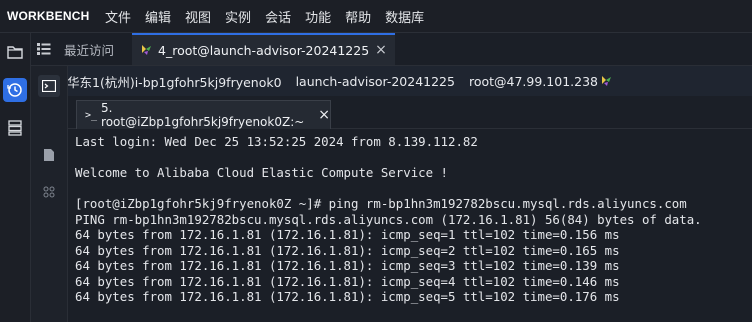  I want to click on menu-help: 帮助, so click(358, 16).